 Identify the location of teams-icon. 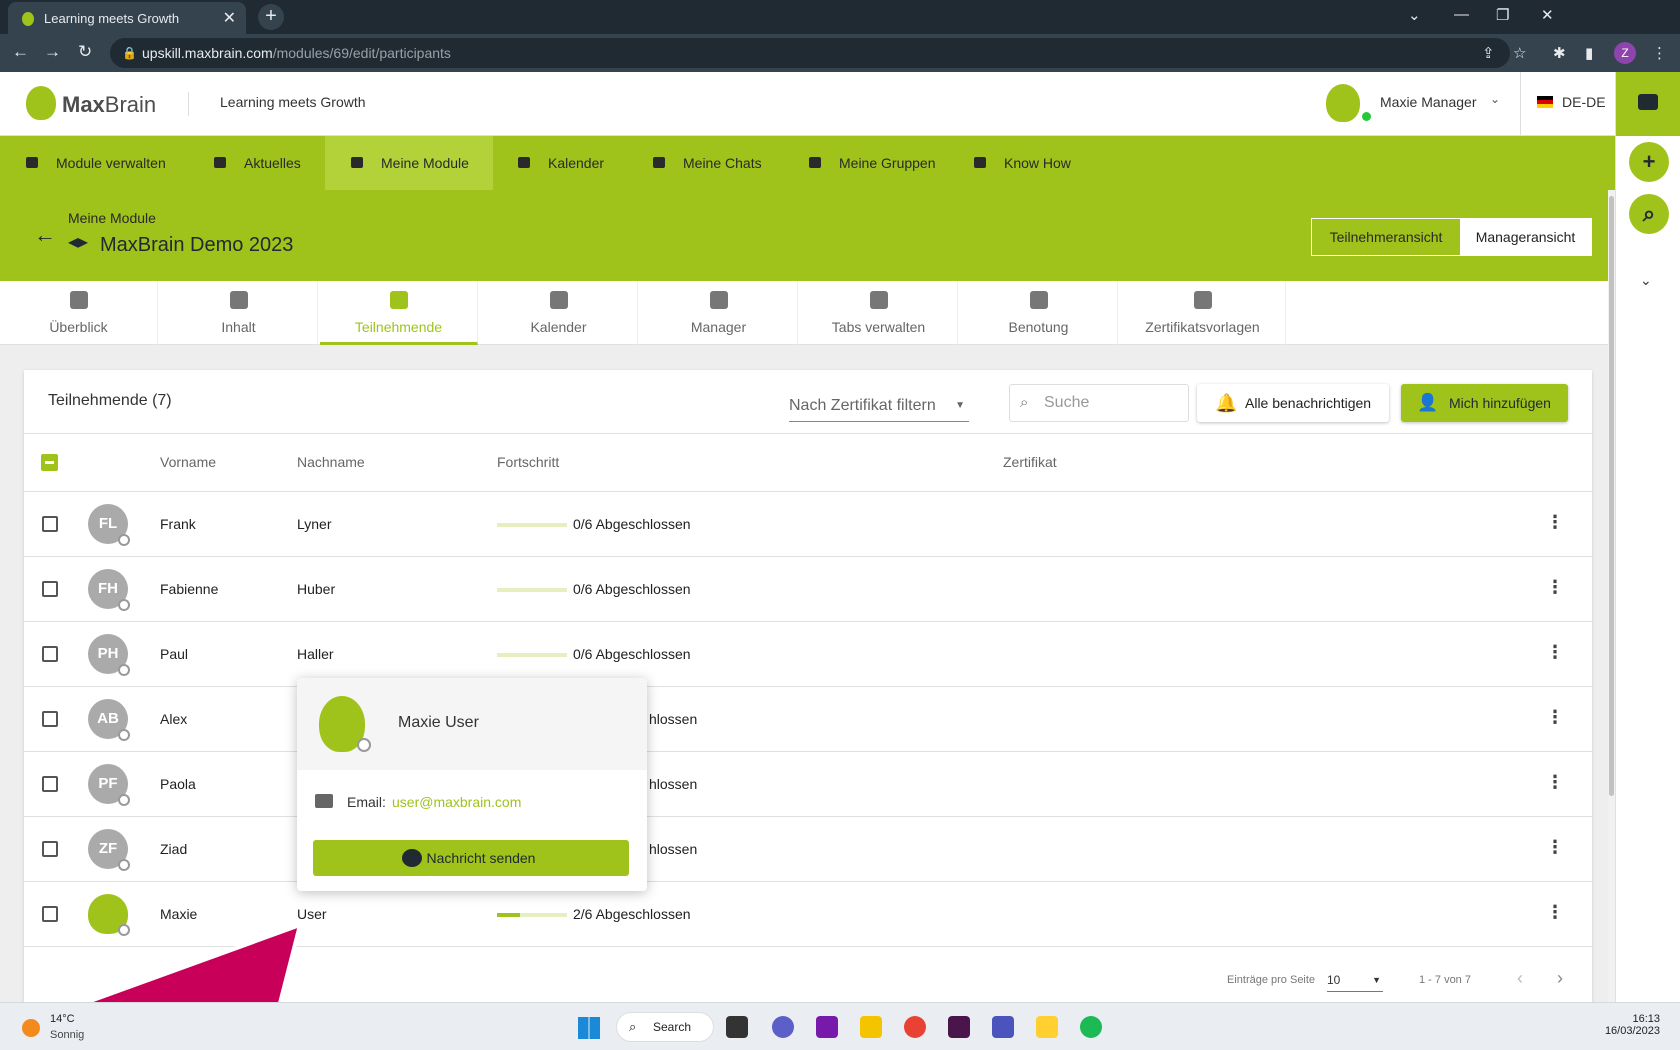
(1003, 1027).